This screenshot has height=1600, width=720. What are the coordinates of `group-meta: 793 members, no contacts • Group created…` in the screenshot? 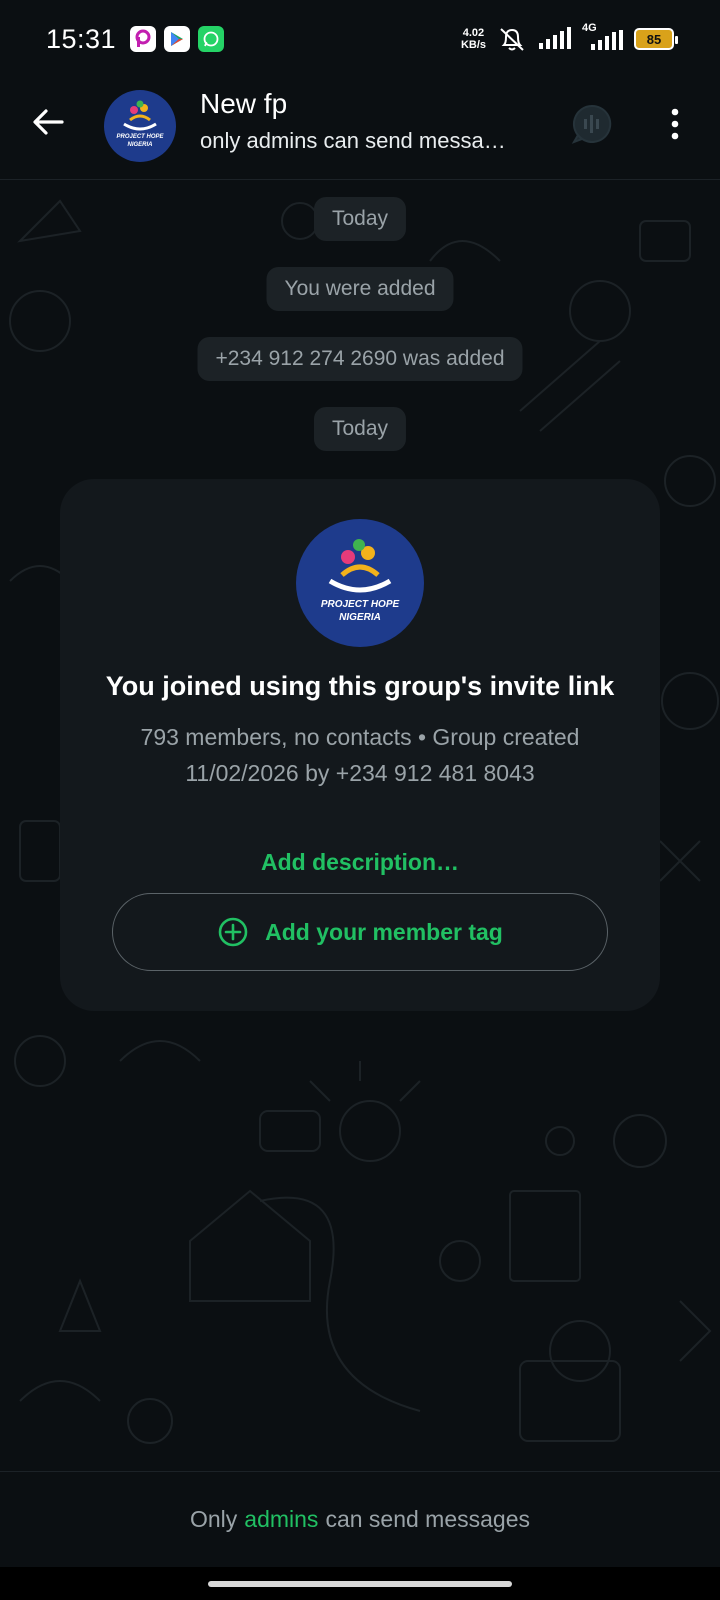 It's located at (360, 755).